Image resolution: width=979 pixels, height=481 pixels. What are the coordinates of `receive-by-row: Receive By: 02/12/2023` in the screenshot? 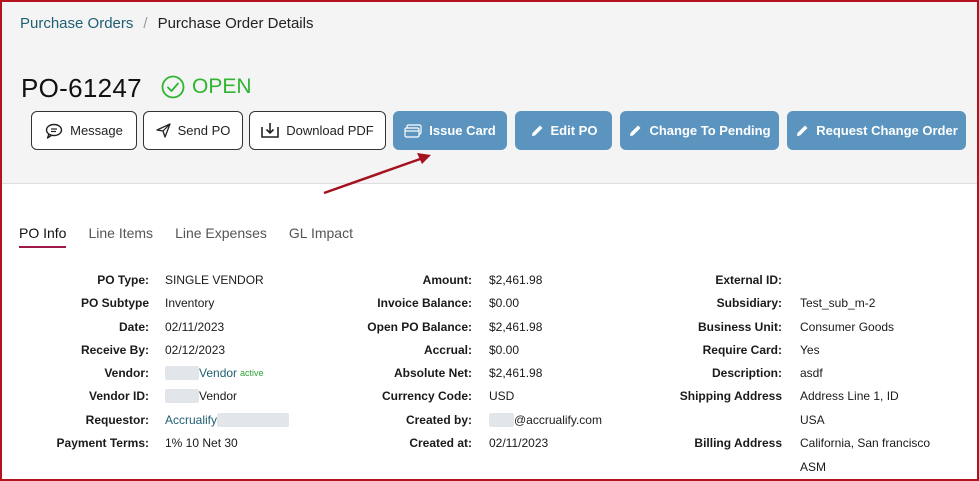 It's located at (128, 350).